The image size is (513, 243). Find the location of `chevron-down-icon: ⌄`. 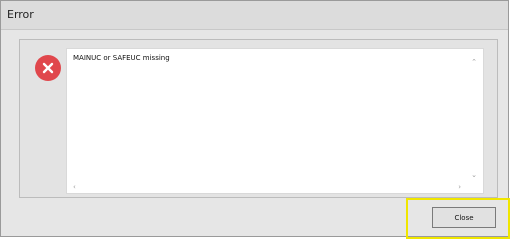

chevron-down-icon: ⌄ is located at coordinates (474, 175).